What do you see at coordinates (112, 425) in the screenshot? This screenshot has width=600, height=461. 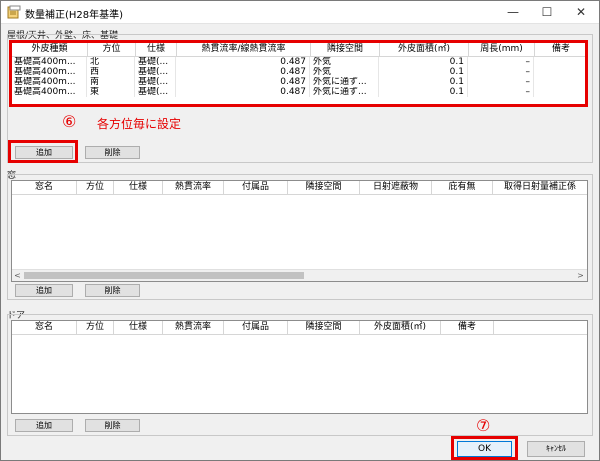 I see `door-delete-button: 削除` at bounding box center [112, 425].